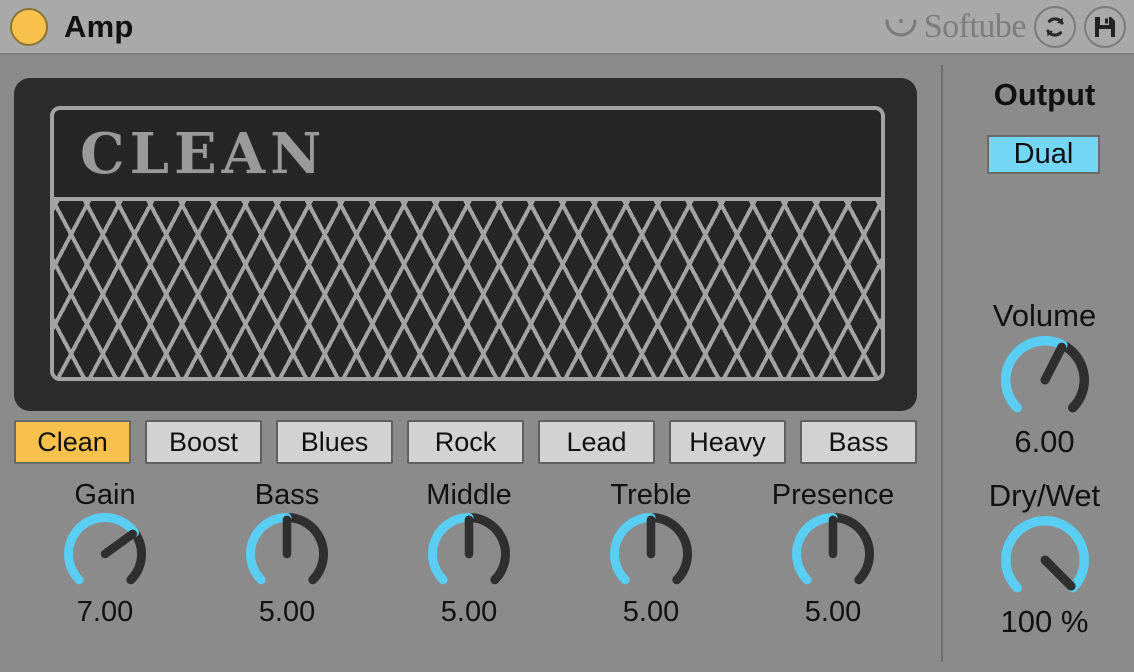  What do you see at coordinates (942, 363) in the screenshot?
I see `section-divider` at bounding box center [942, 363].